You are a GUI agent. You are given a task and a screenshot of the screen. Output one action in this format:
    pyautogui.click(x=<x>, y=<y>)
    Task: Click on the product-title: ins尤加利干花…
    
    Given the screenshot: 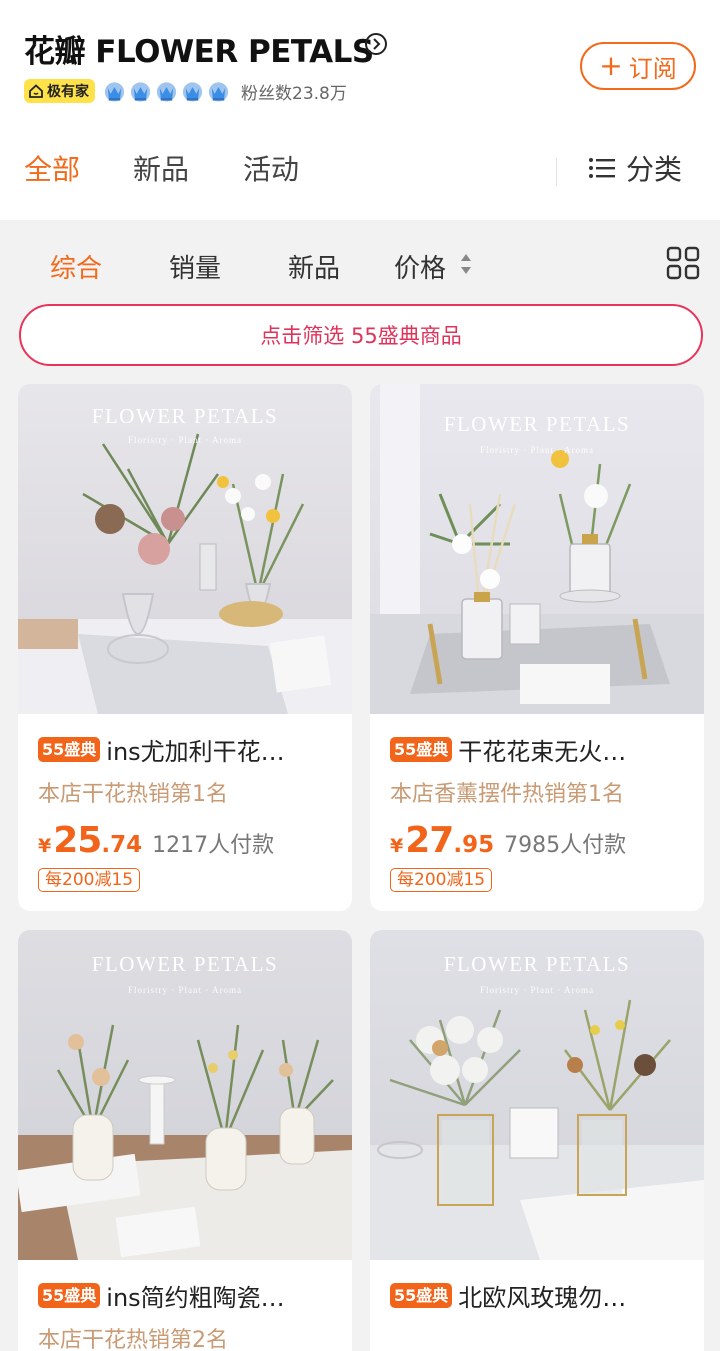 What is the action you would take?
    pyautogui.click(x=195, y=749)
    